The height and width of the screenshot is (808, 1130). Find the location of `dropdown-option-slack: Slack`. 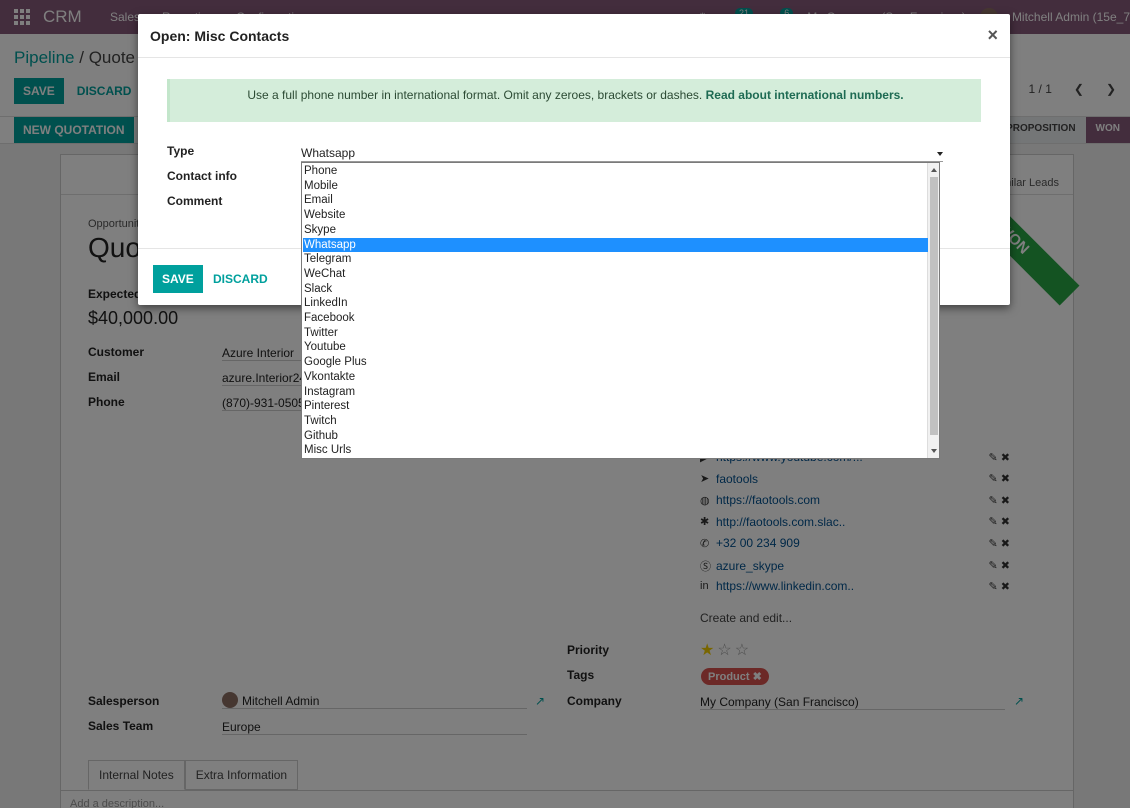

dropdown-option-slack: Slack is located at coordinates (615, 289).